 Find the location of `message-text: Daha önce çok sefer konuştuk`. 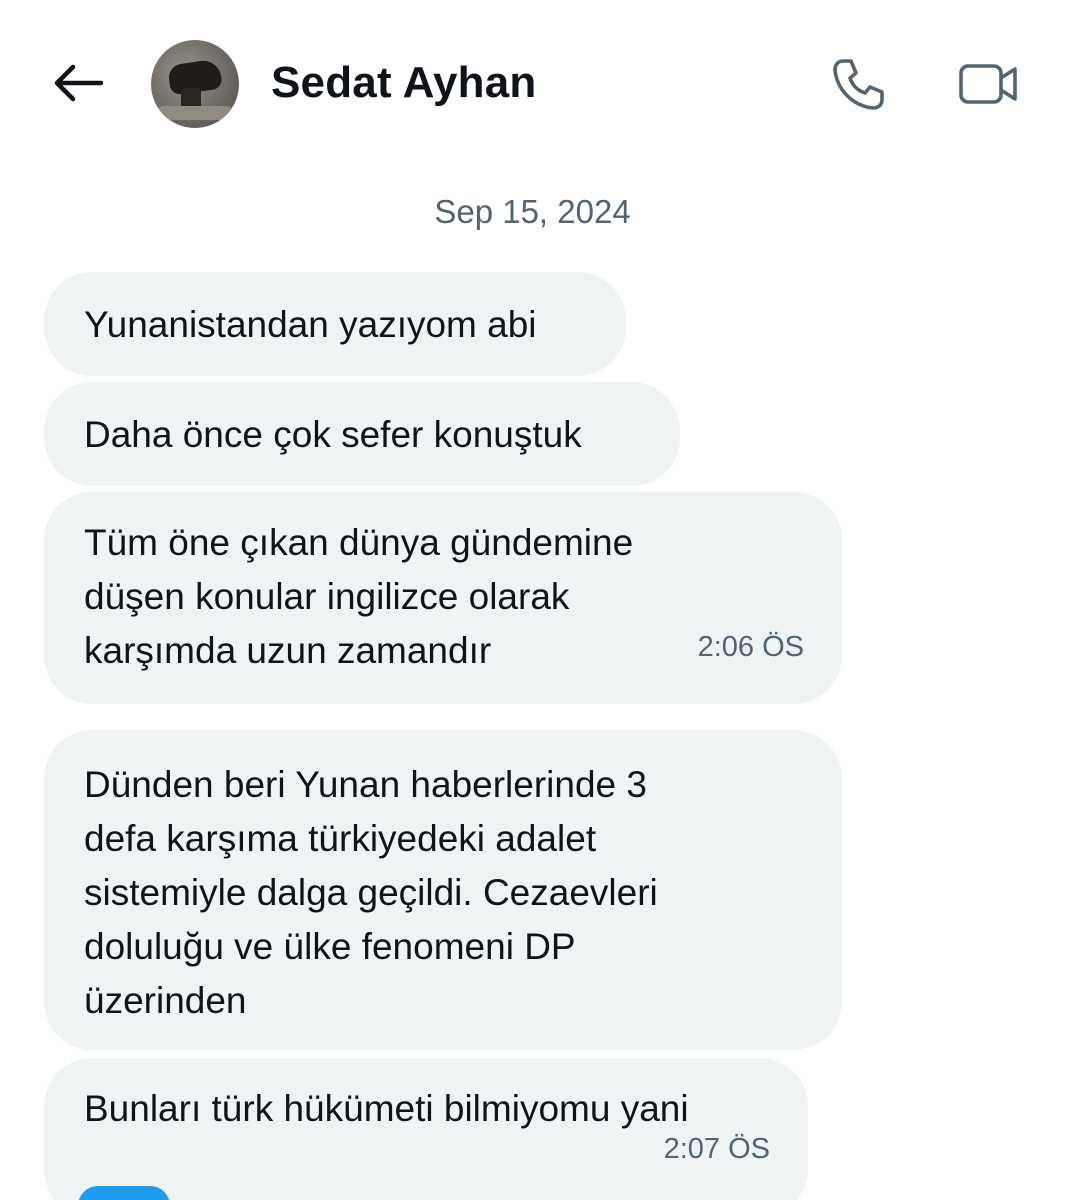

message-text: Daha önce çok sefer konuştuk is located at coordinates (333, 434).